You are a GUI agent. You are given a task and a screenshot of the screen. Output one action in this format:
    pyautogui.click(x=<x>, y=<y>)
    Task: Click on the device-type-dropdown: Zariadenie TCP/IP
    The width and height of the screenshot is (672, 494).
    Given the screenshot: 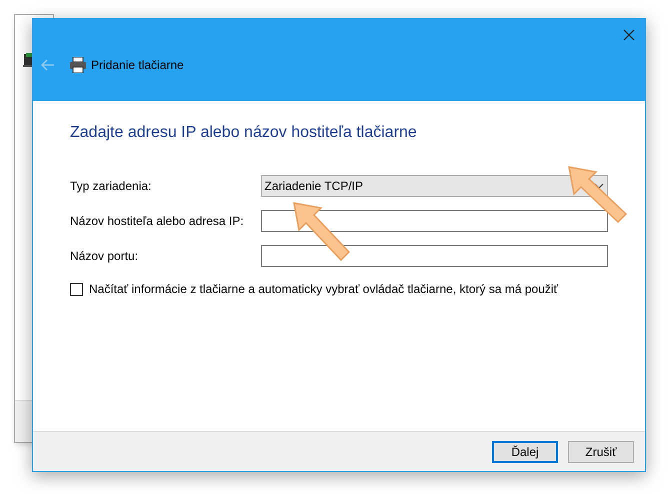 What is the action you would take?
    pyautogui.click(x=434, y=186)
    